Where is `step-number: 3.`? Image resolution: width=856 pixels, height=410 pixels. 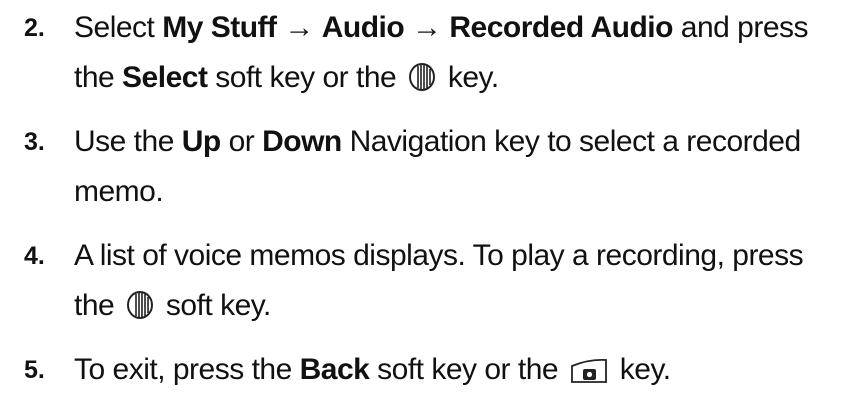
step-number: 3. is located at coordinates (34, 142).